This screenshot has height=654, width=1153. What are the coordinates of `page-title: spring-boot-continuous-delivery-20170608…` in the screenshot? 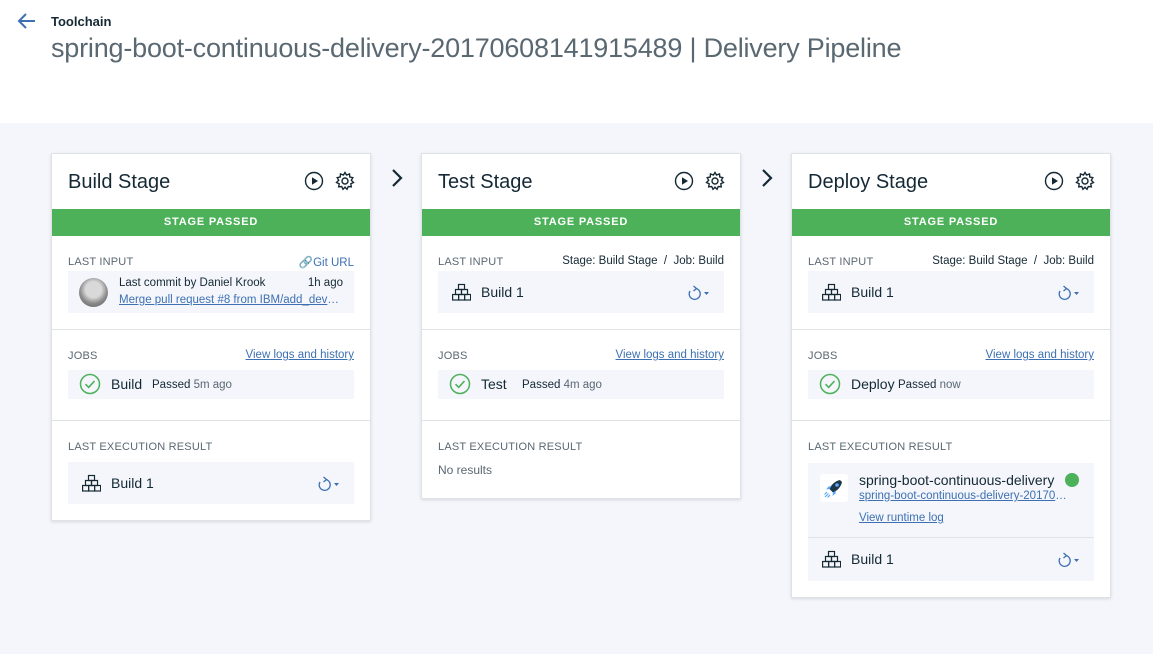 It's located at (476, 48).